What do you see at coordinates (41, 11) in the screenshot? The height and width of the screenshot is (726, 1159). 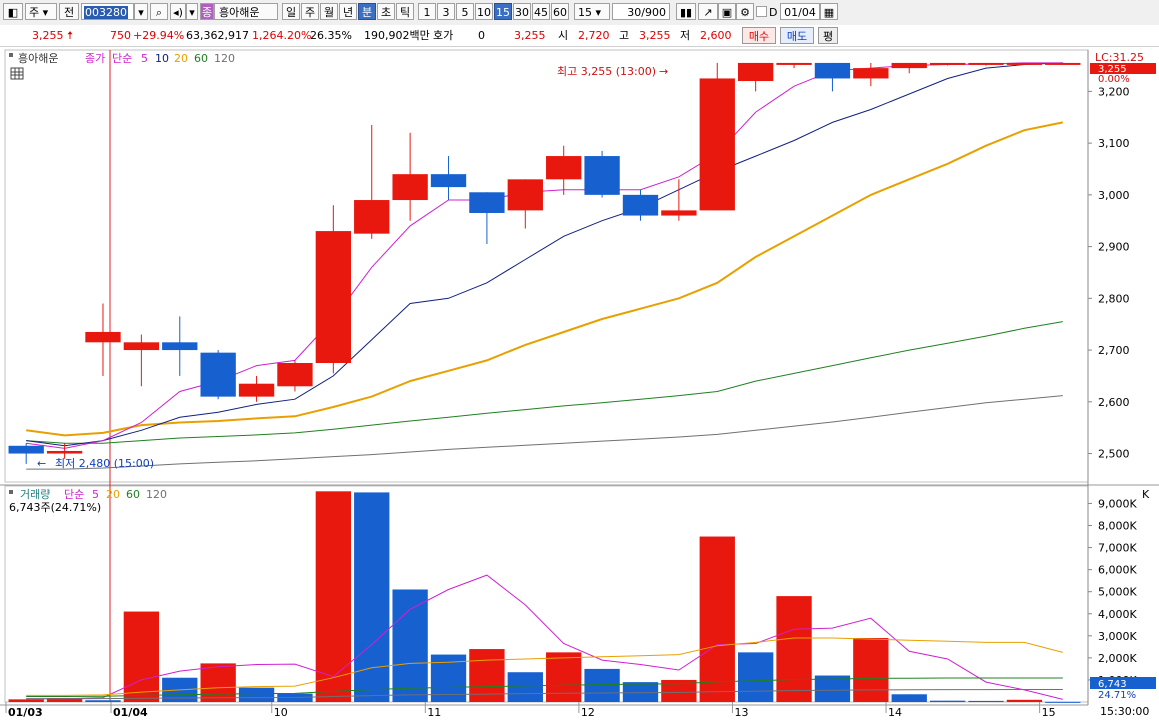 I see `type-select: 주 ▾` at bounding box center [41, 11].